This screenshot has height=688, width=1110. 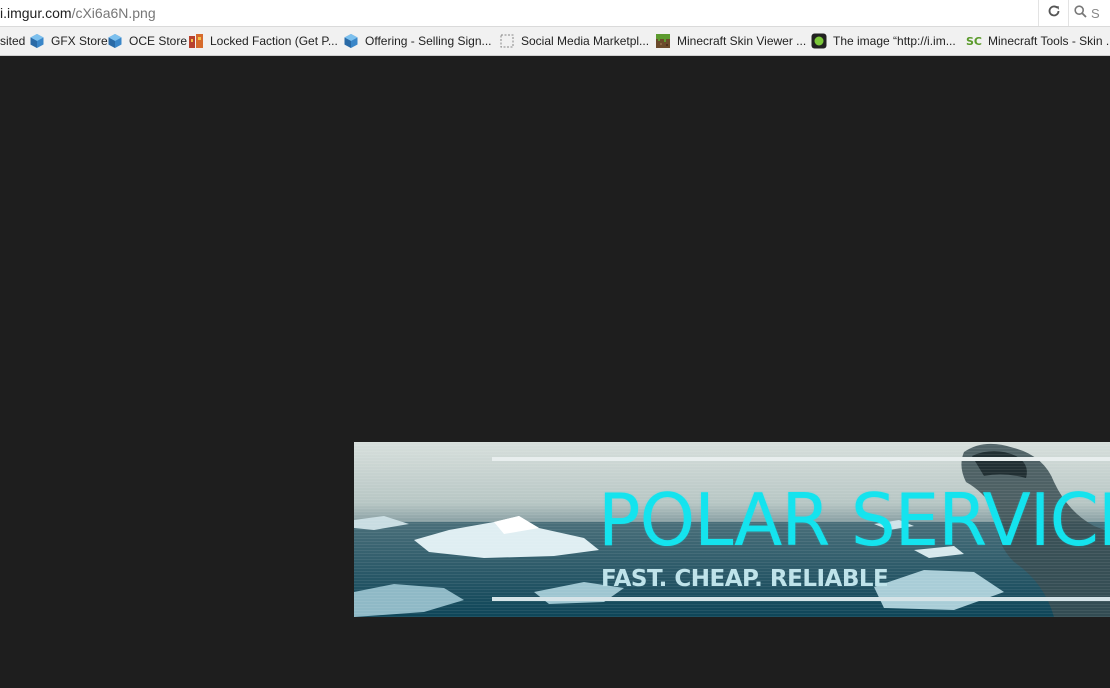 I want to click on banner-tagline: FAST. CHEAP. RELIABLE, so click(x=745, y=579).